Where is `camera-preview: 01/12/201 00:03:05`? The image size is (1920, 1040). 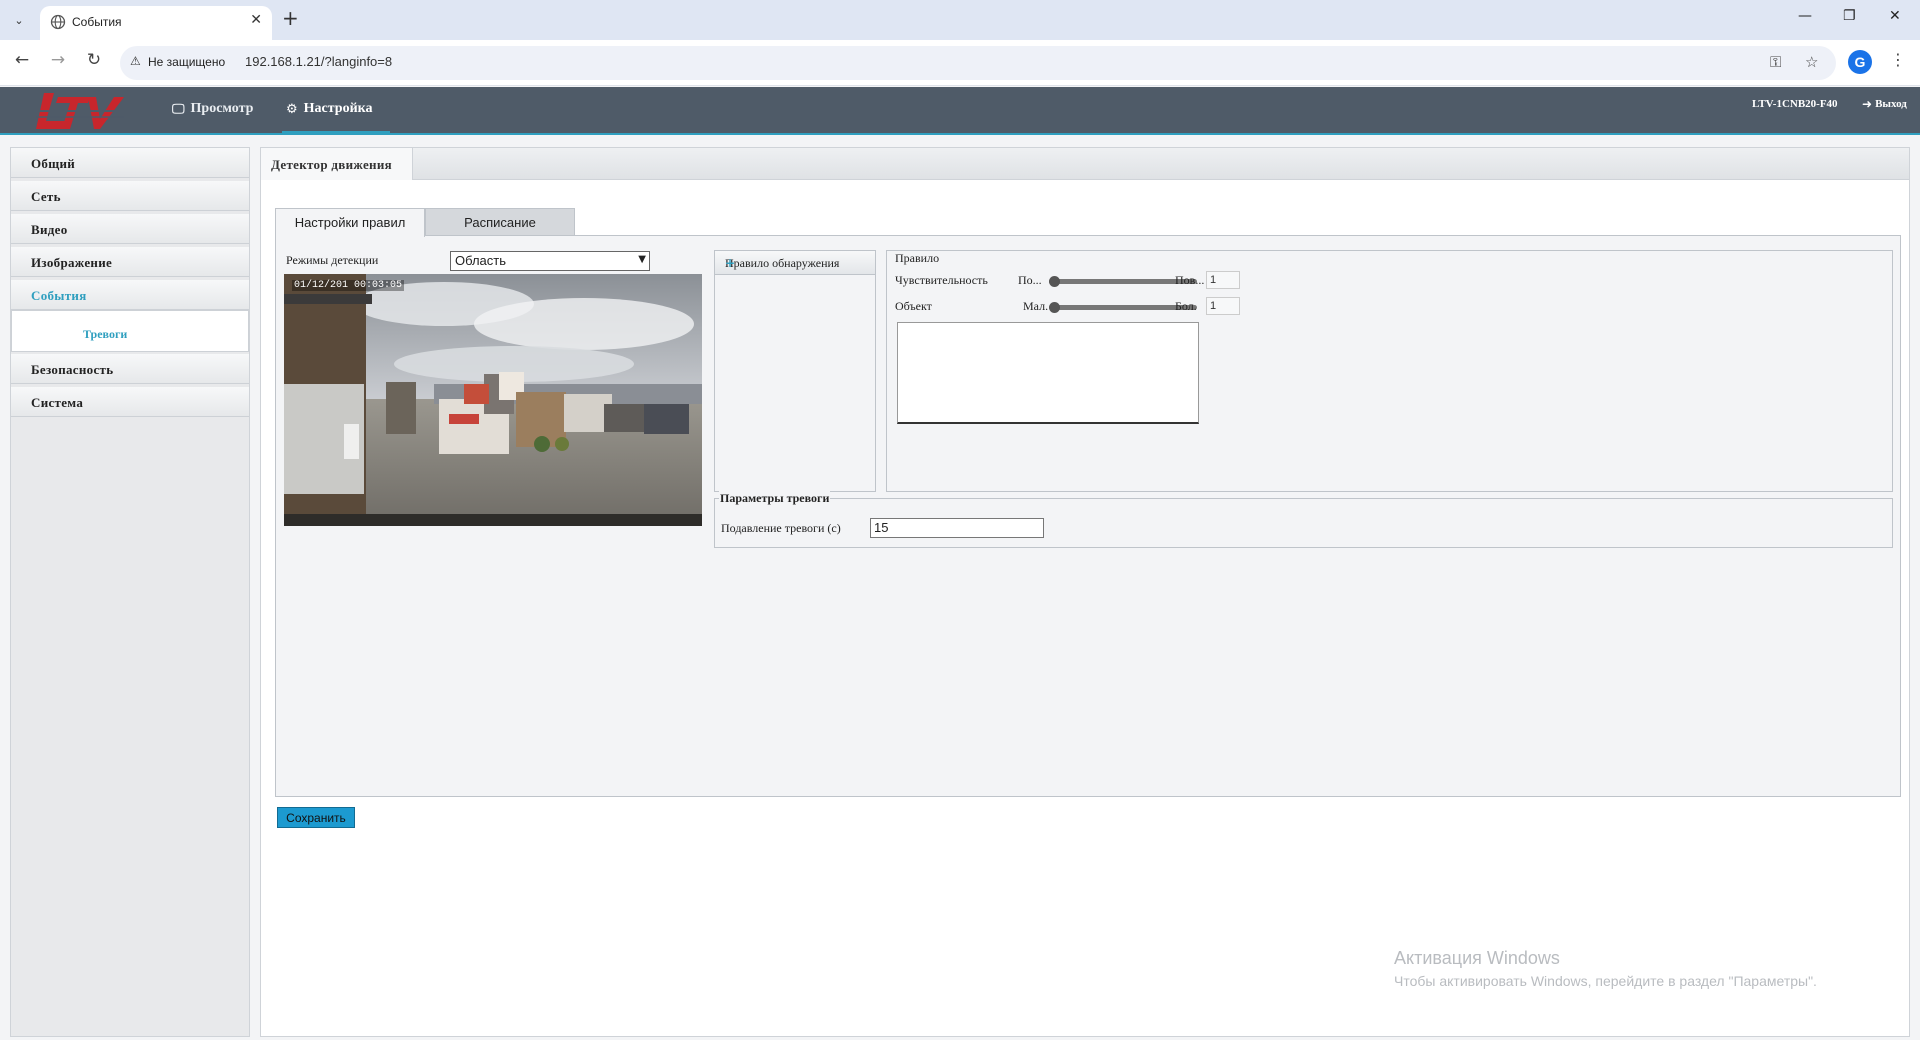 camera-preview: 01/12/201 00:03:05 is located at coordinates (493, 400).